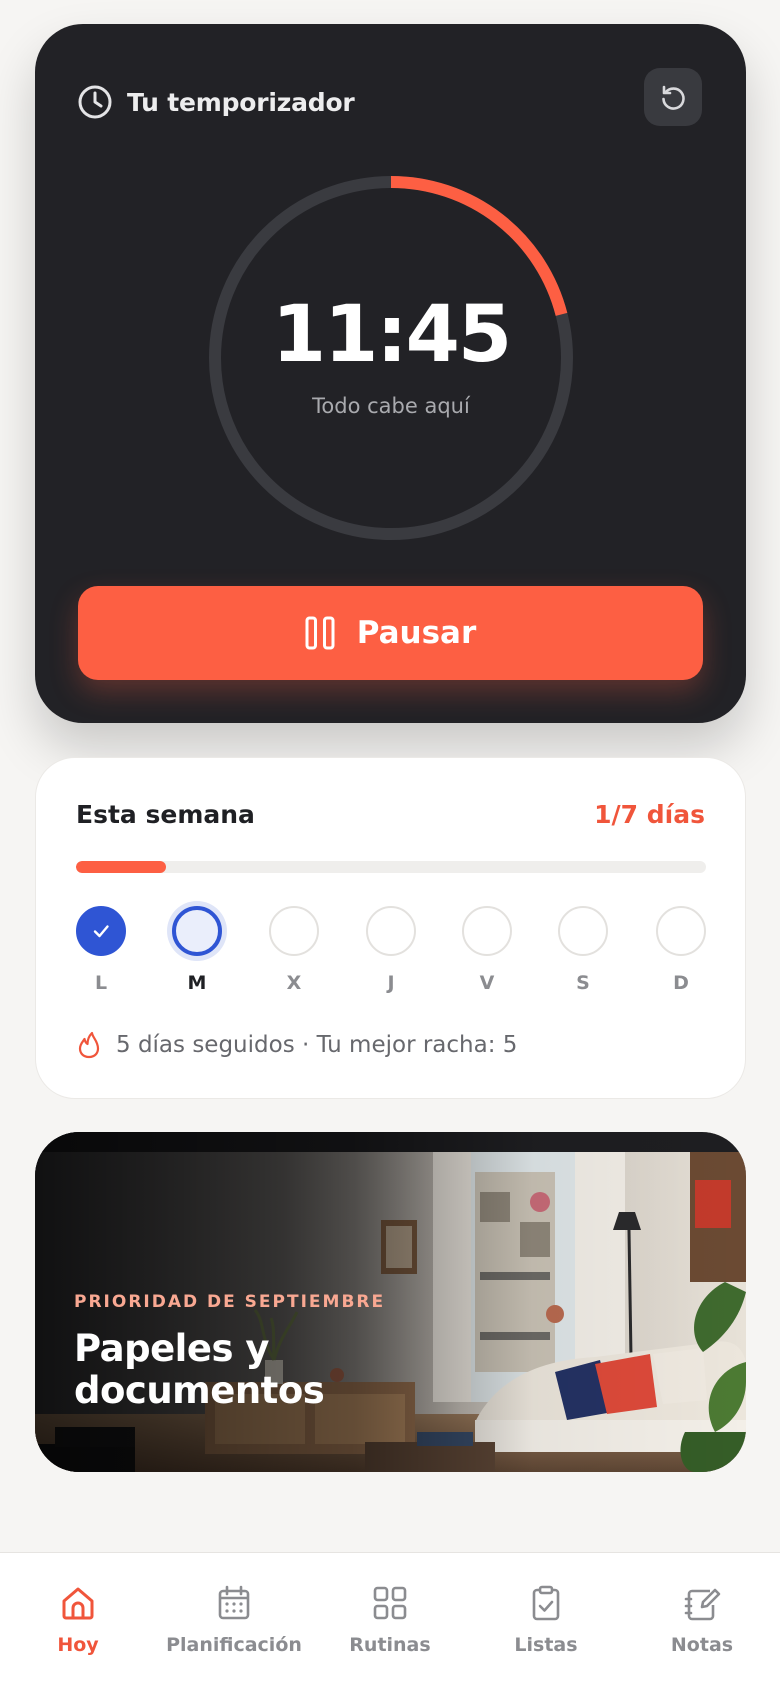  What do you see at coordinates (546, 1628) in the screenshot?
I see `nav-item-listas: Listas` at bounding box center [546, 1628].